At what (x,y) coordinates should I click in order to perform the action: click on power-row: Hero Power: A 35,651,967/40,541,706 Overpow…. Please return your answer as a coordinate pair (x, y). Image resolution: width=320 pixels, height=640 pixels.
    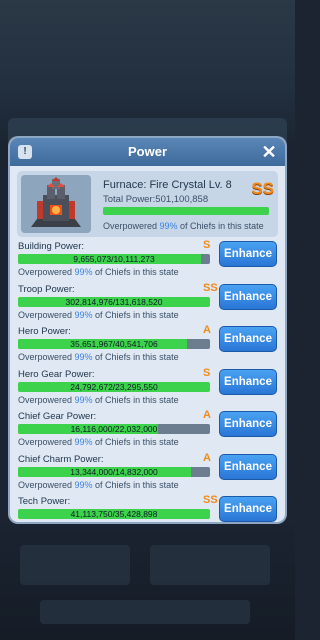
    Looking at the image, I should click on (147, 346).